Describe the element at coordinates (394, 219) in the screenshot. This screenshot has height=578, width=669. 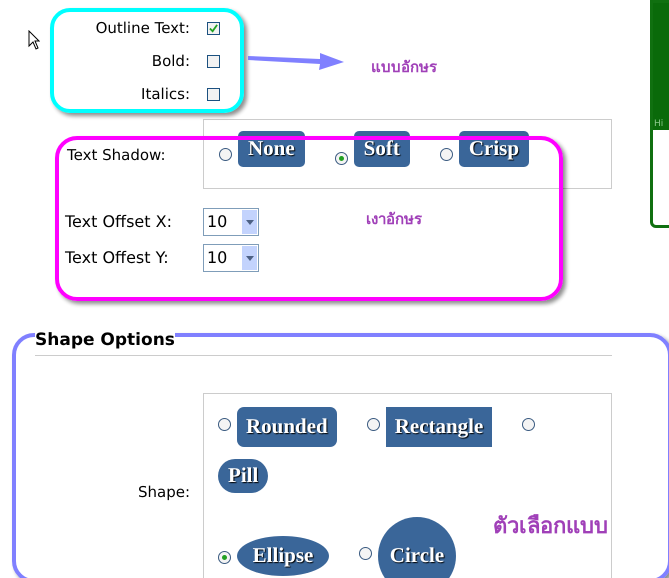
I see `annotation-text: เงาอักษร` at that location.